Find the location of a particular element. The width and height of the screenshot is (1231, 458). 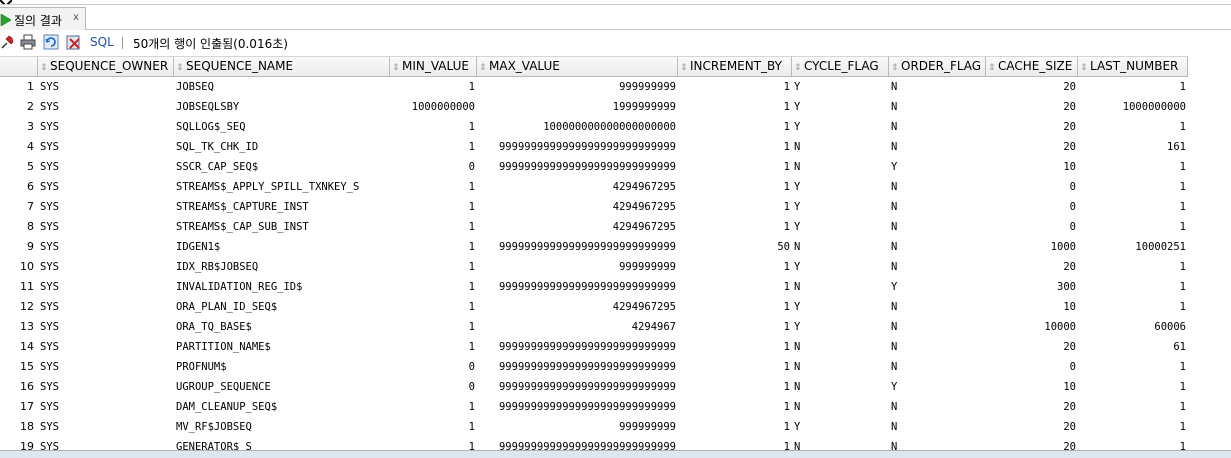

cell-last: 61 is located at coordinates (1133, 347).